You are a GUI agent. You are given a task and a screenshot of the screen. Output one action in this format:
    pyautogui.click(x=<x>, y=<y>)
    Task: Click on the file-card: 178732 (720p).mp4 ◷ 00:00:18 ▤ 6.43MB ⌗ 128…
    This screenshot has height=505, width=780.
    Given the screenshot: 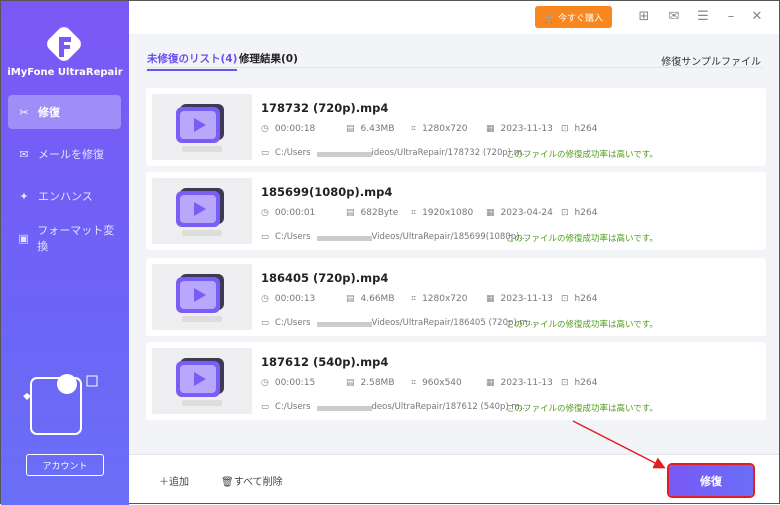 What is the action you would take?
    pyautogui.click(x=456, y=127)
    